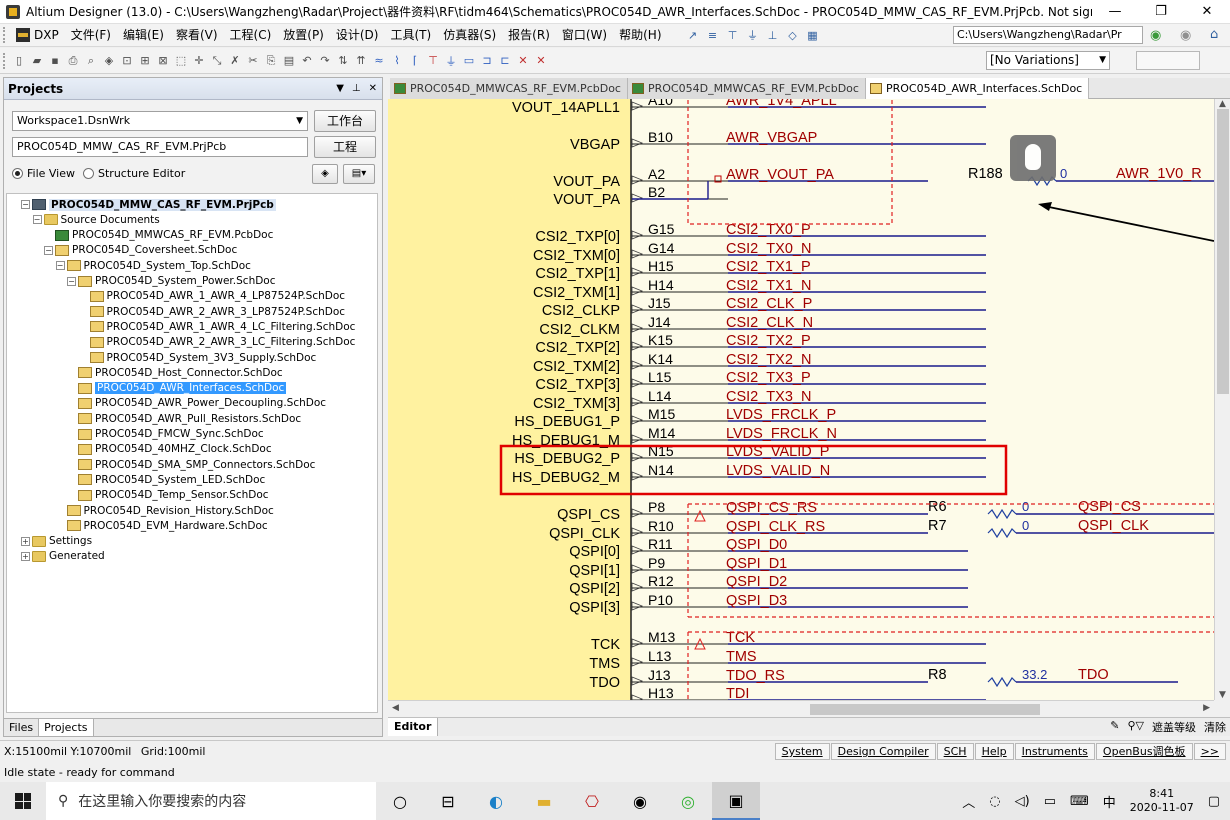  What do you see at coordinates (357, 35) in the screenshot?
I see `menu-design: 设计(D)` at bounding box center [357, 35].